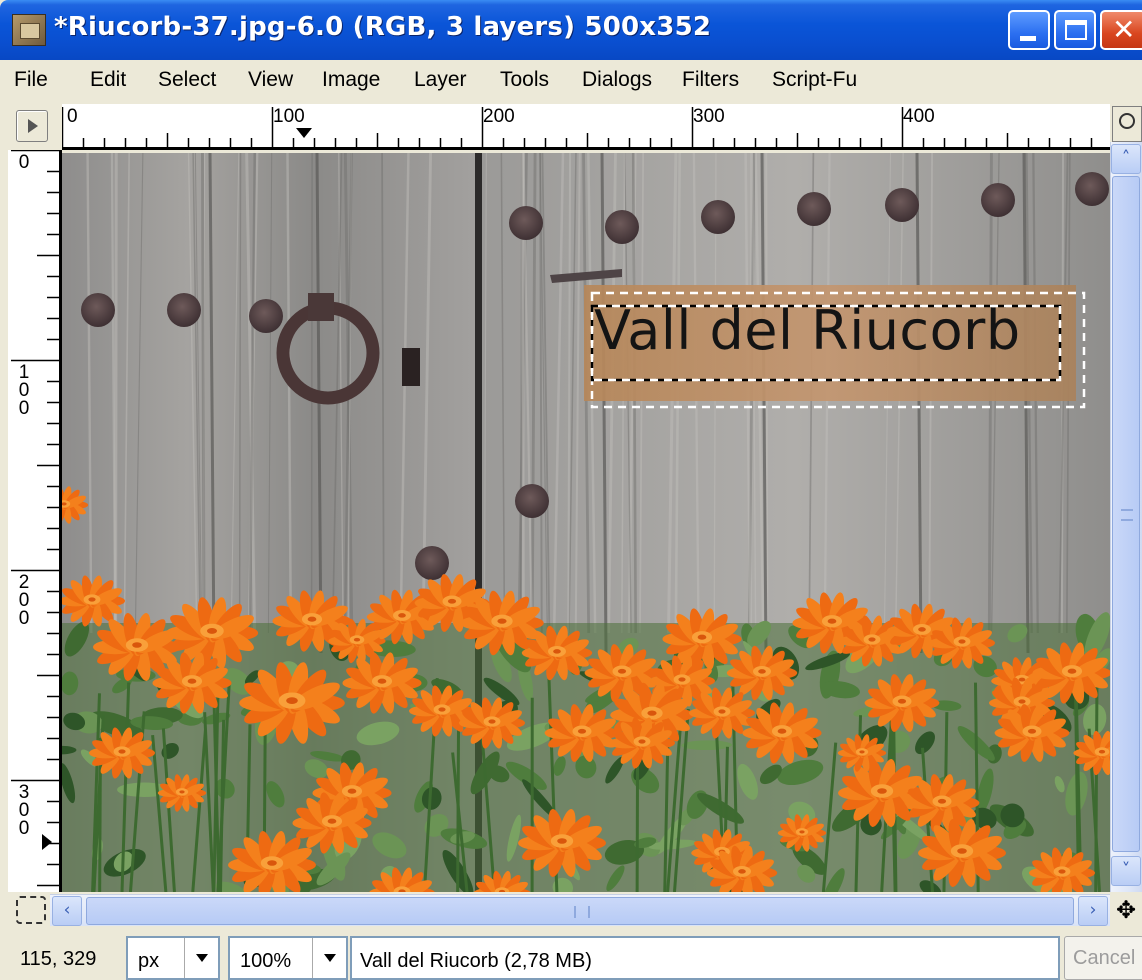 This screenshot has height=980, width=1142. What do you see at coordinates (270, 80) in the screenshot?
I see `menu-view: View` at bounding box center [270, 80].